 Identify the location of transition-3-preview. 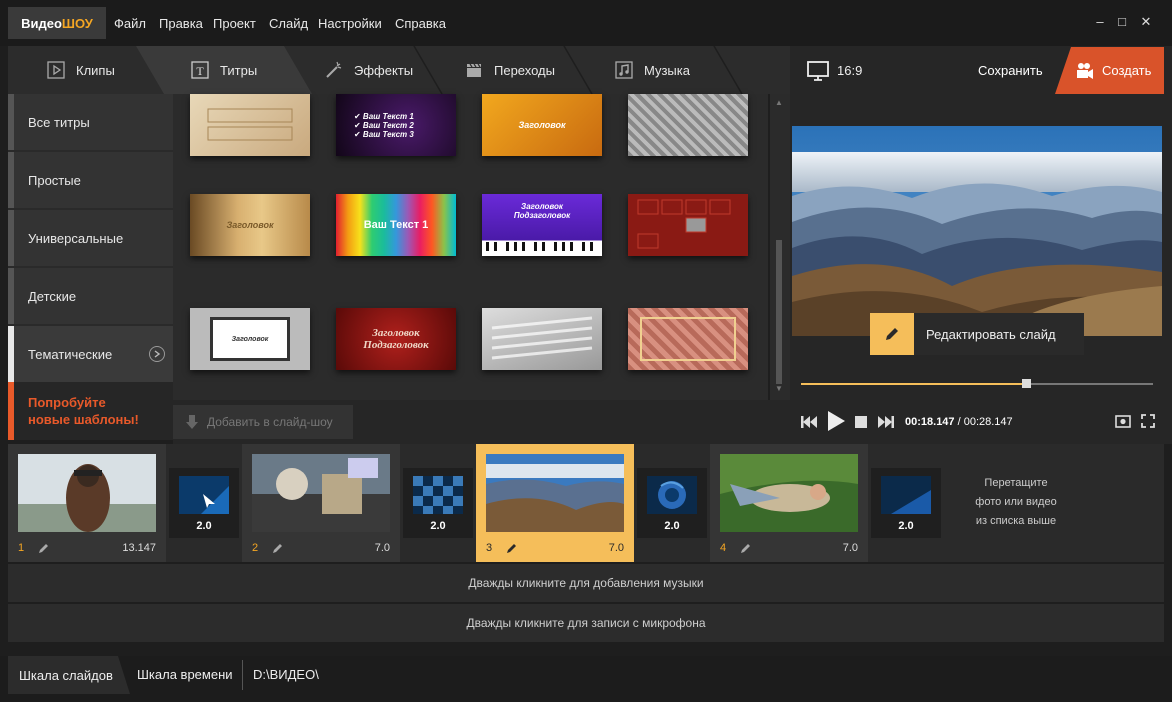
(672, 495).